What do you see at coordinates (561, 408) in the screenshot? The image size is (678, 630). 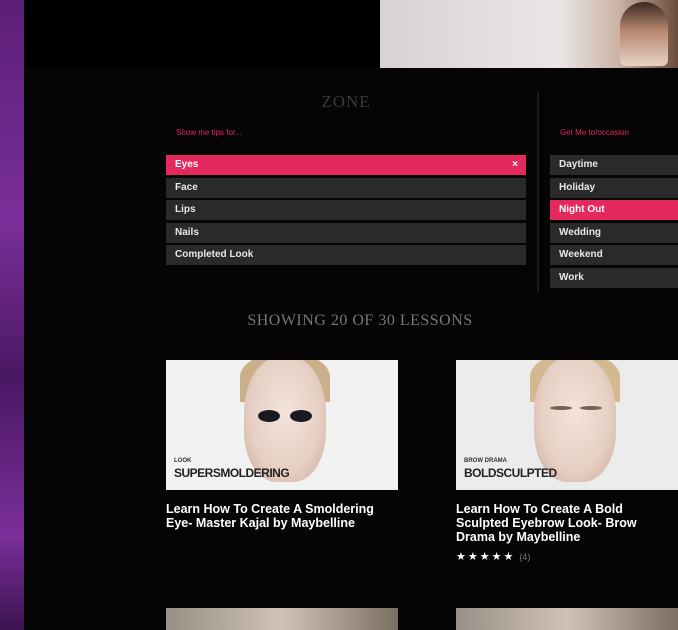 I see `brow-left` at bounding box center [561, 408].